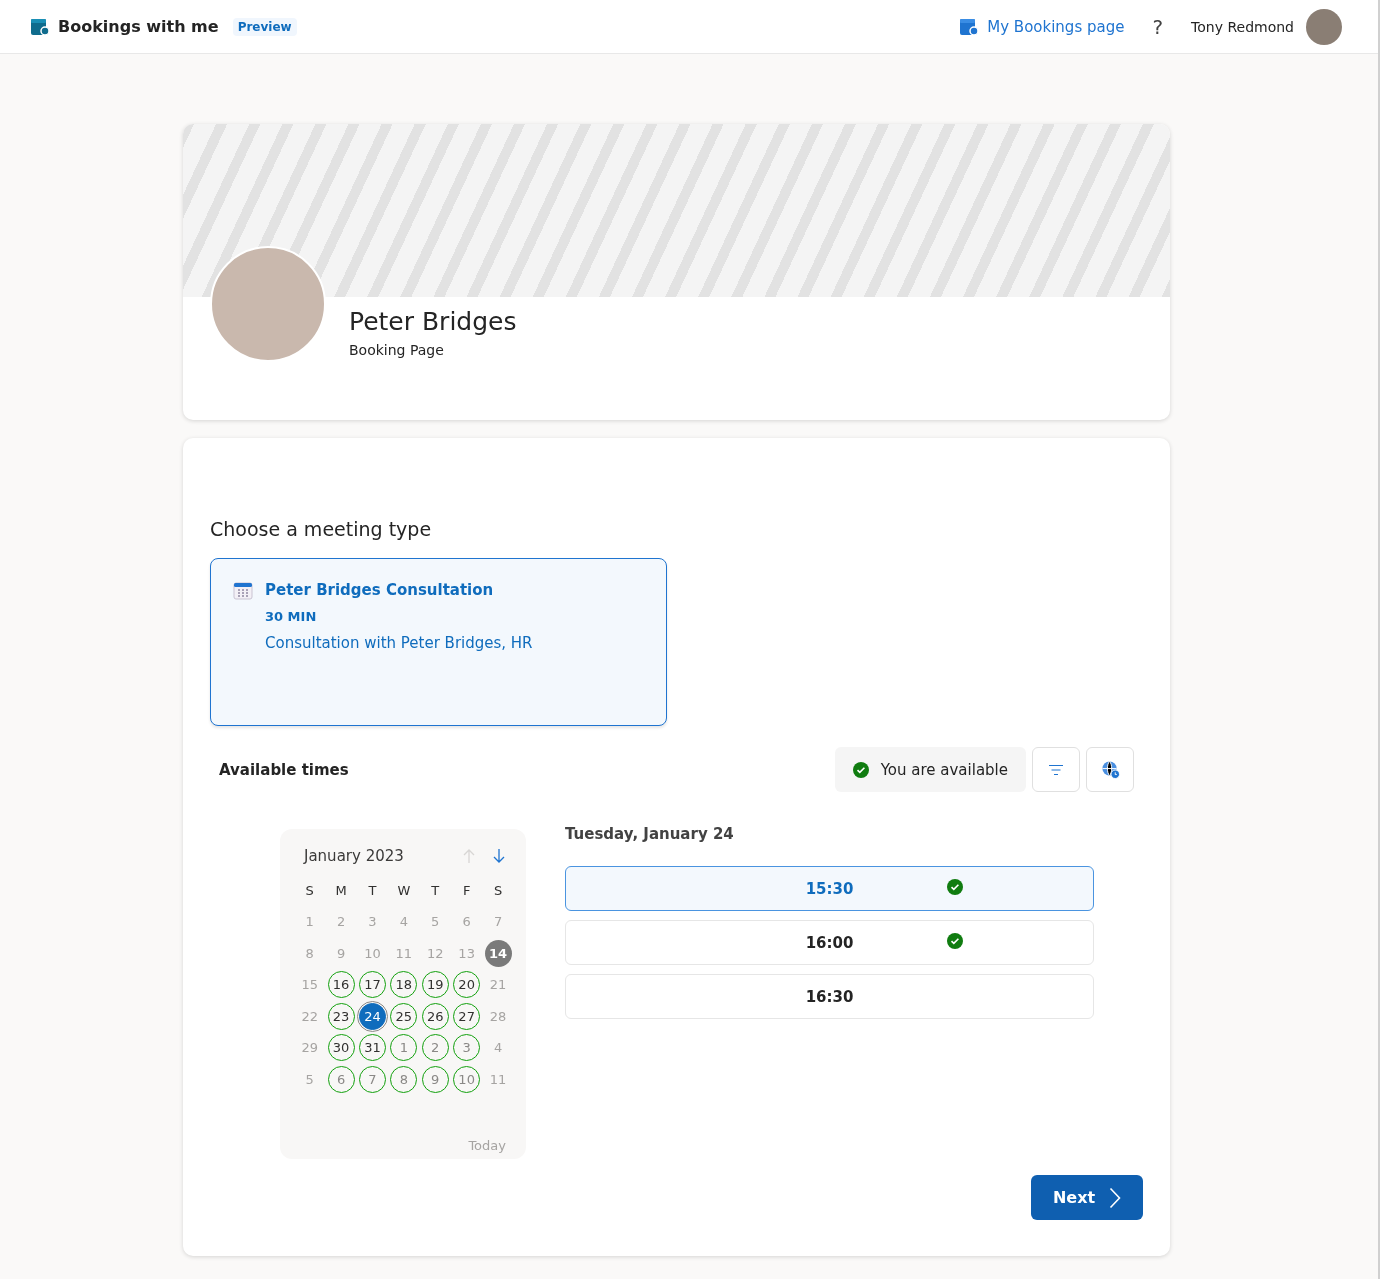 The height and width of the screenshot is (1279, 1380). Describe the element at coordinates (310, 953) in the screenshot. I see `calendar-day: 8` at that location.